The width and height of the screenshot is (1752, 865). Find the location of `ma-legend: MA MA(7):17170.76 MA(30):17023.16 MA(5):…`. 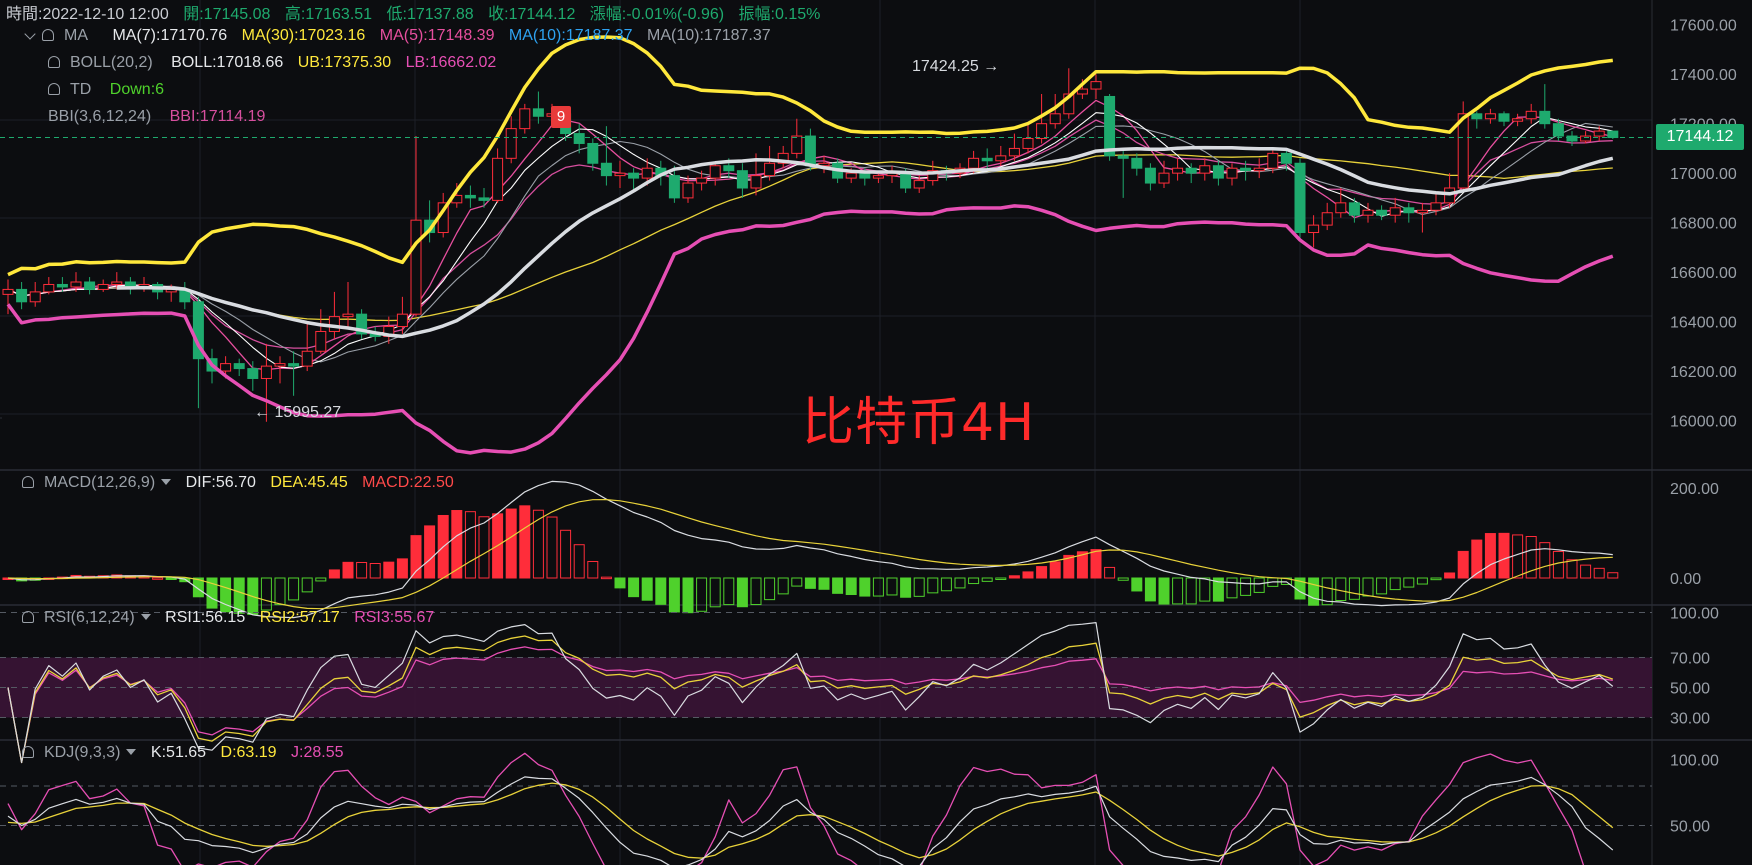

ma-legend: MA MA(7):17170.76 MA(30):17023.16 MA(5):… is located at coordinates (400, 36).